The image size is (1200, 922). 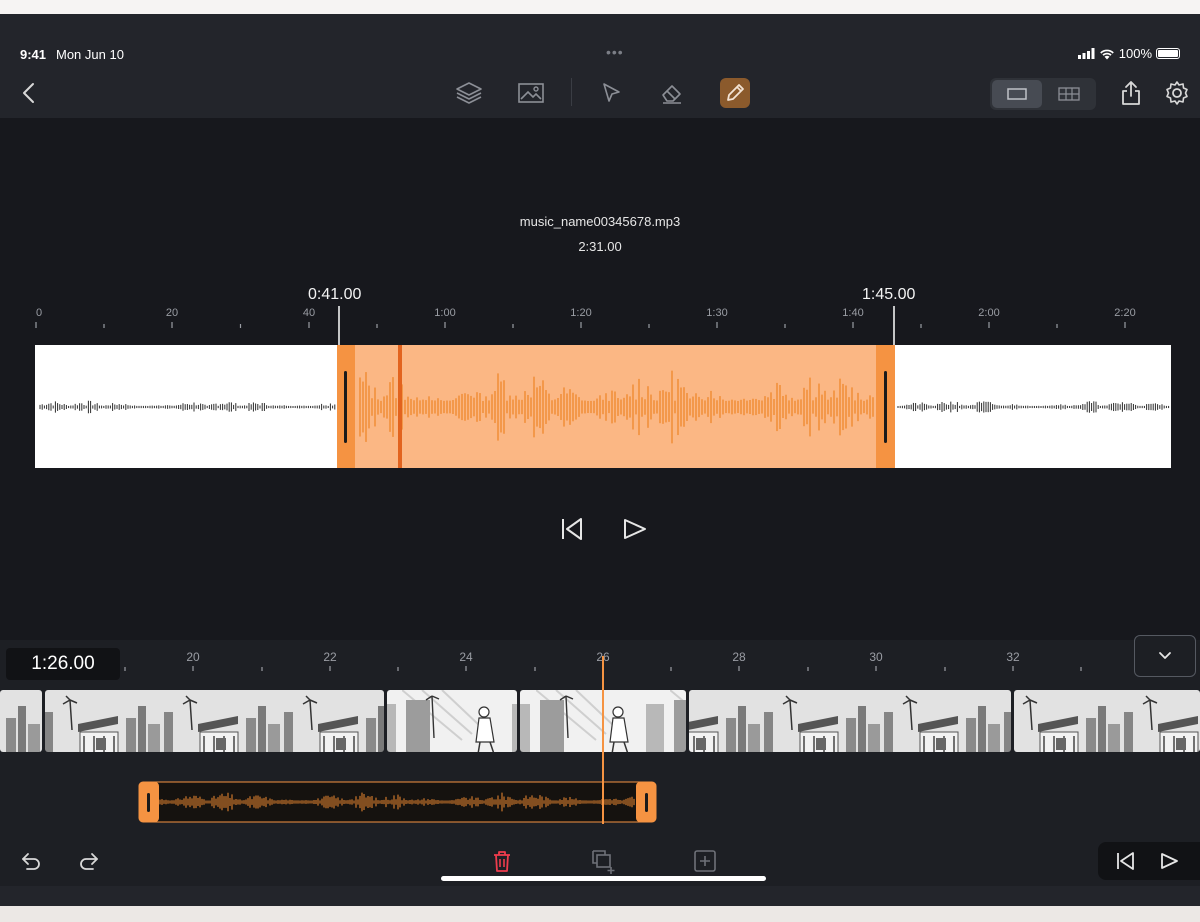 I want to click on selected-region, so click(x=616, y=406).